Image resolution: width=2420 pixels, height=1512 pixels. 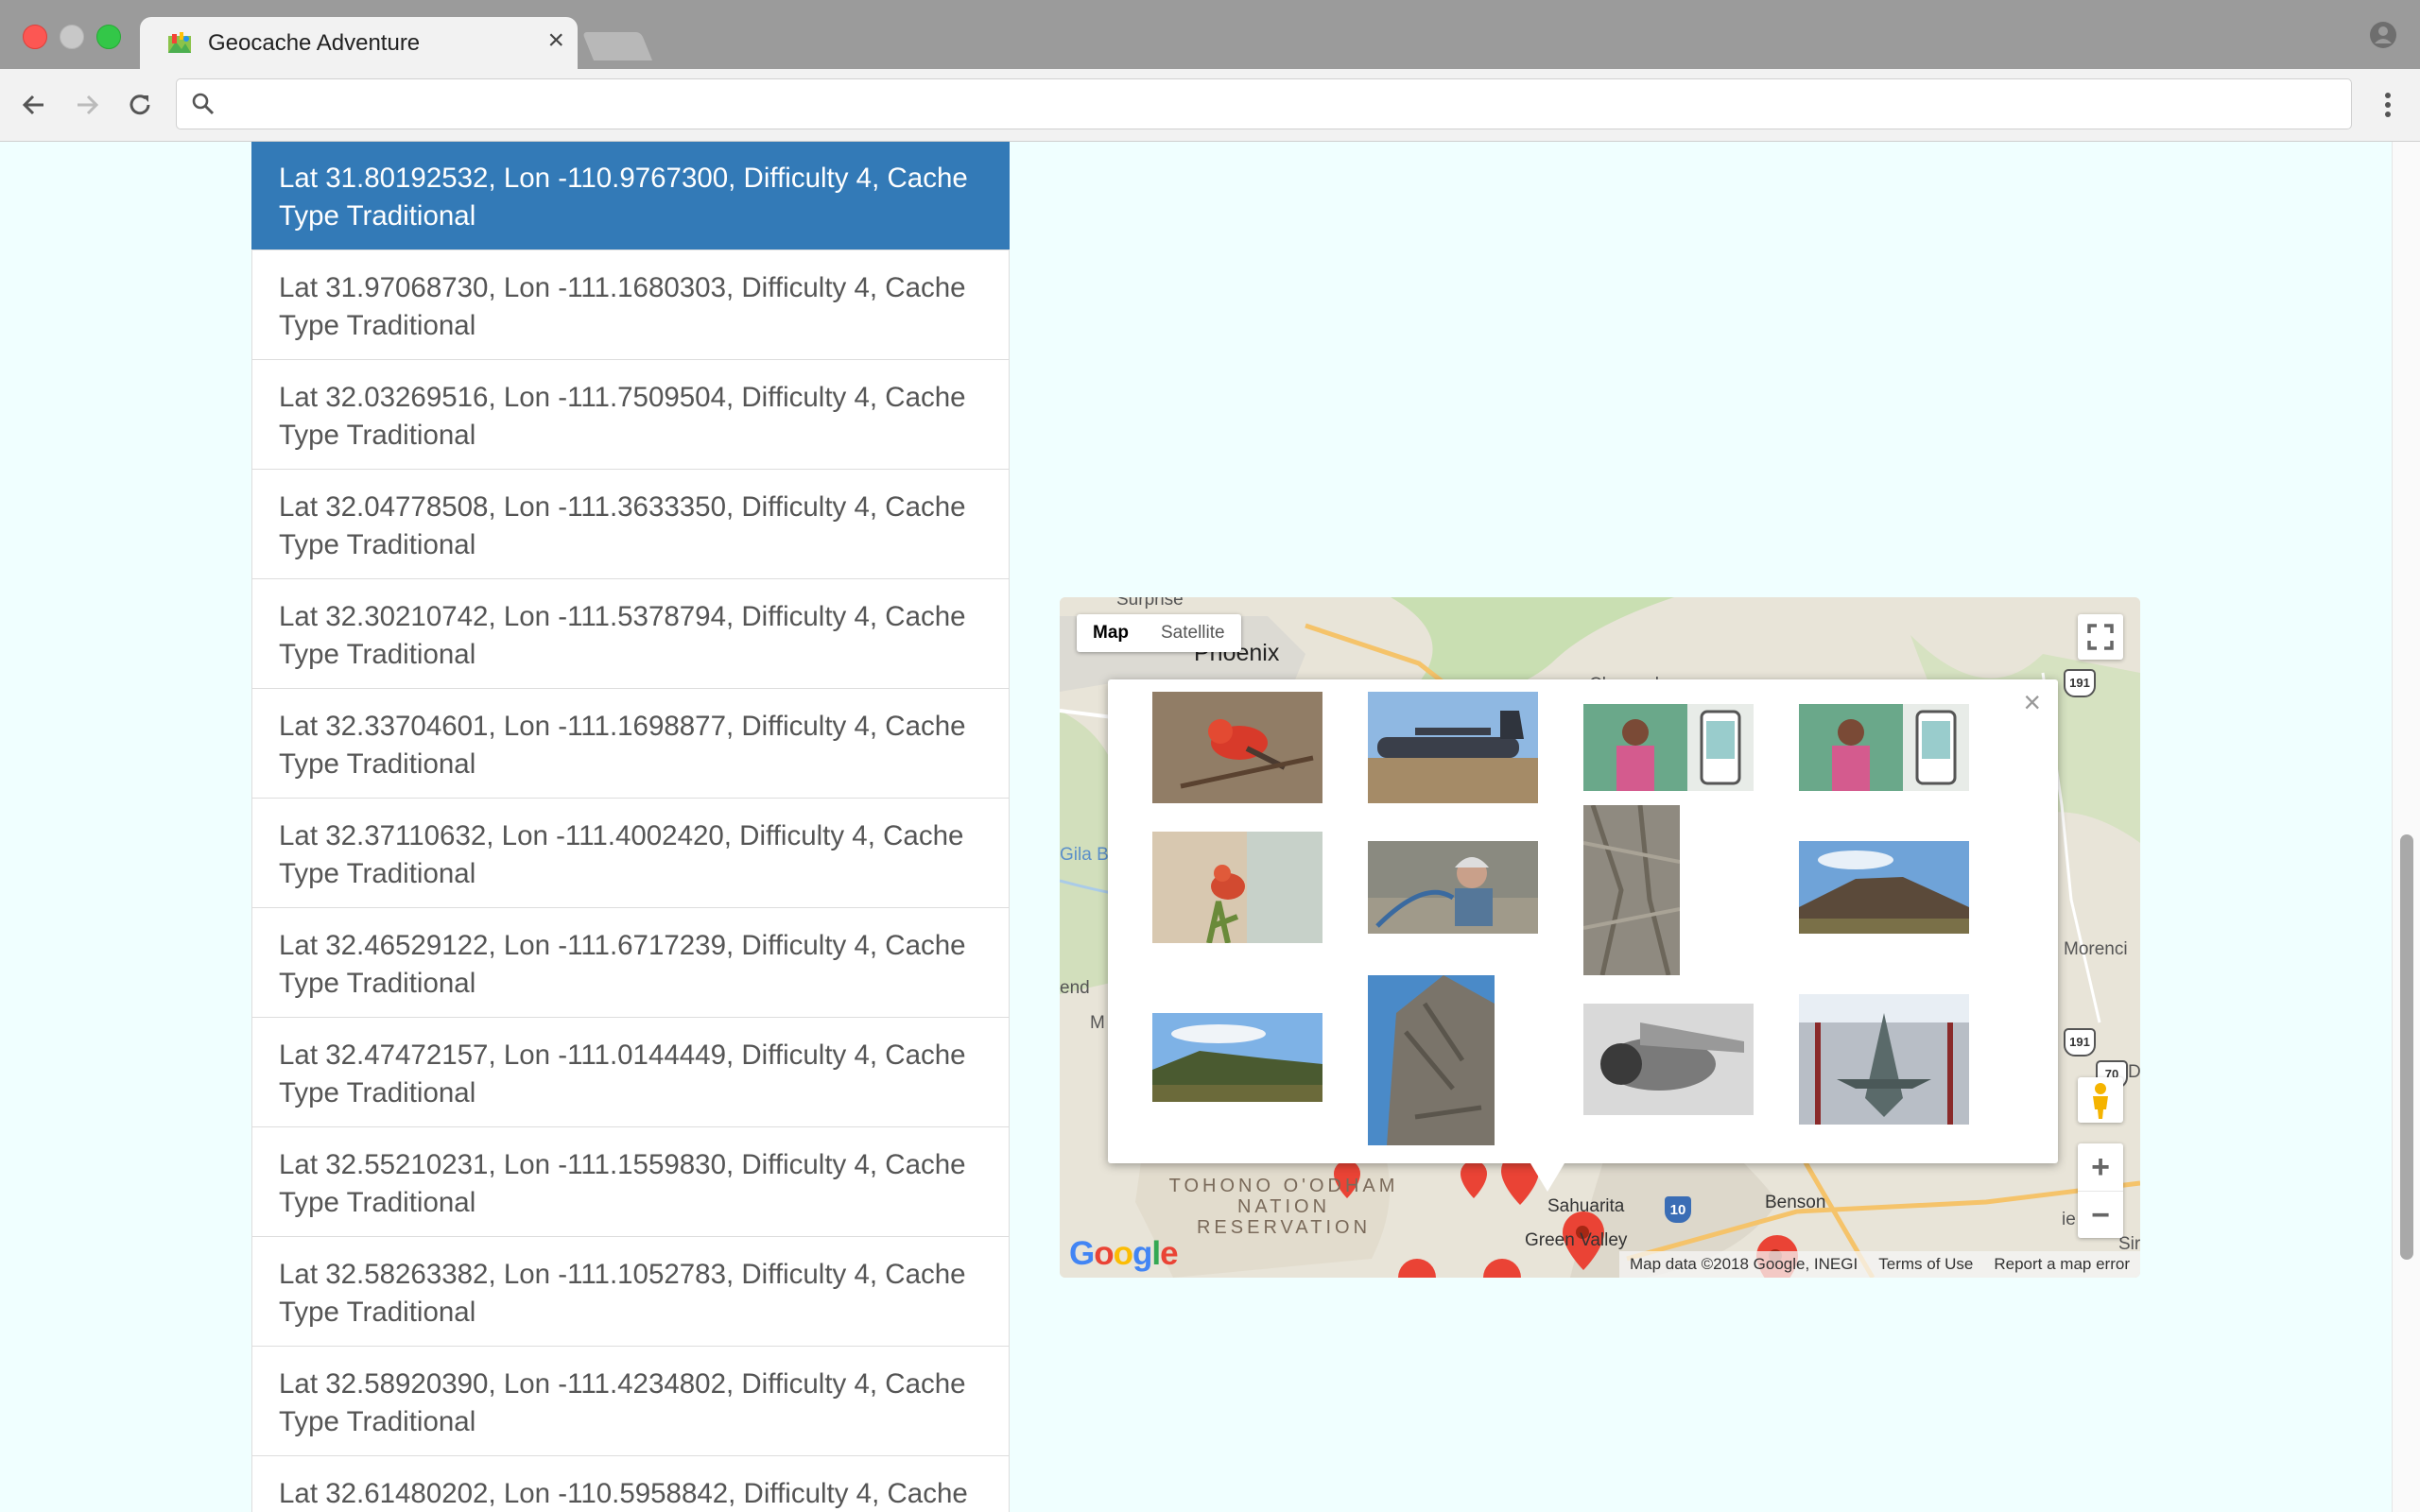 I want to click on profile-icon, so click(x=2383, y=35).